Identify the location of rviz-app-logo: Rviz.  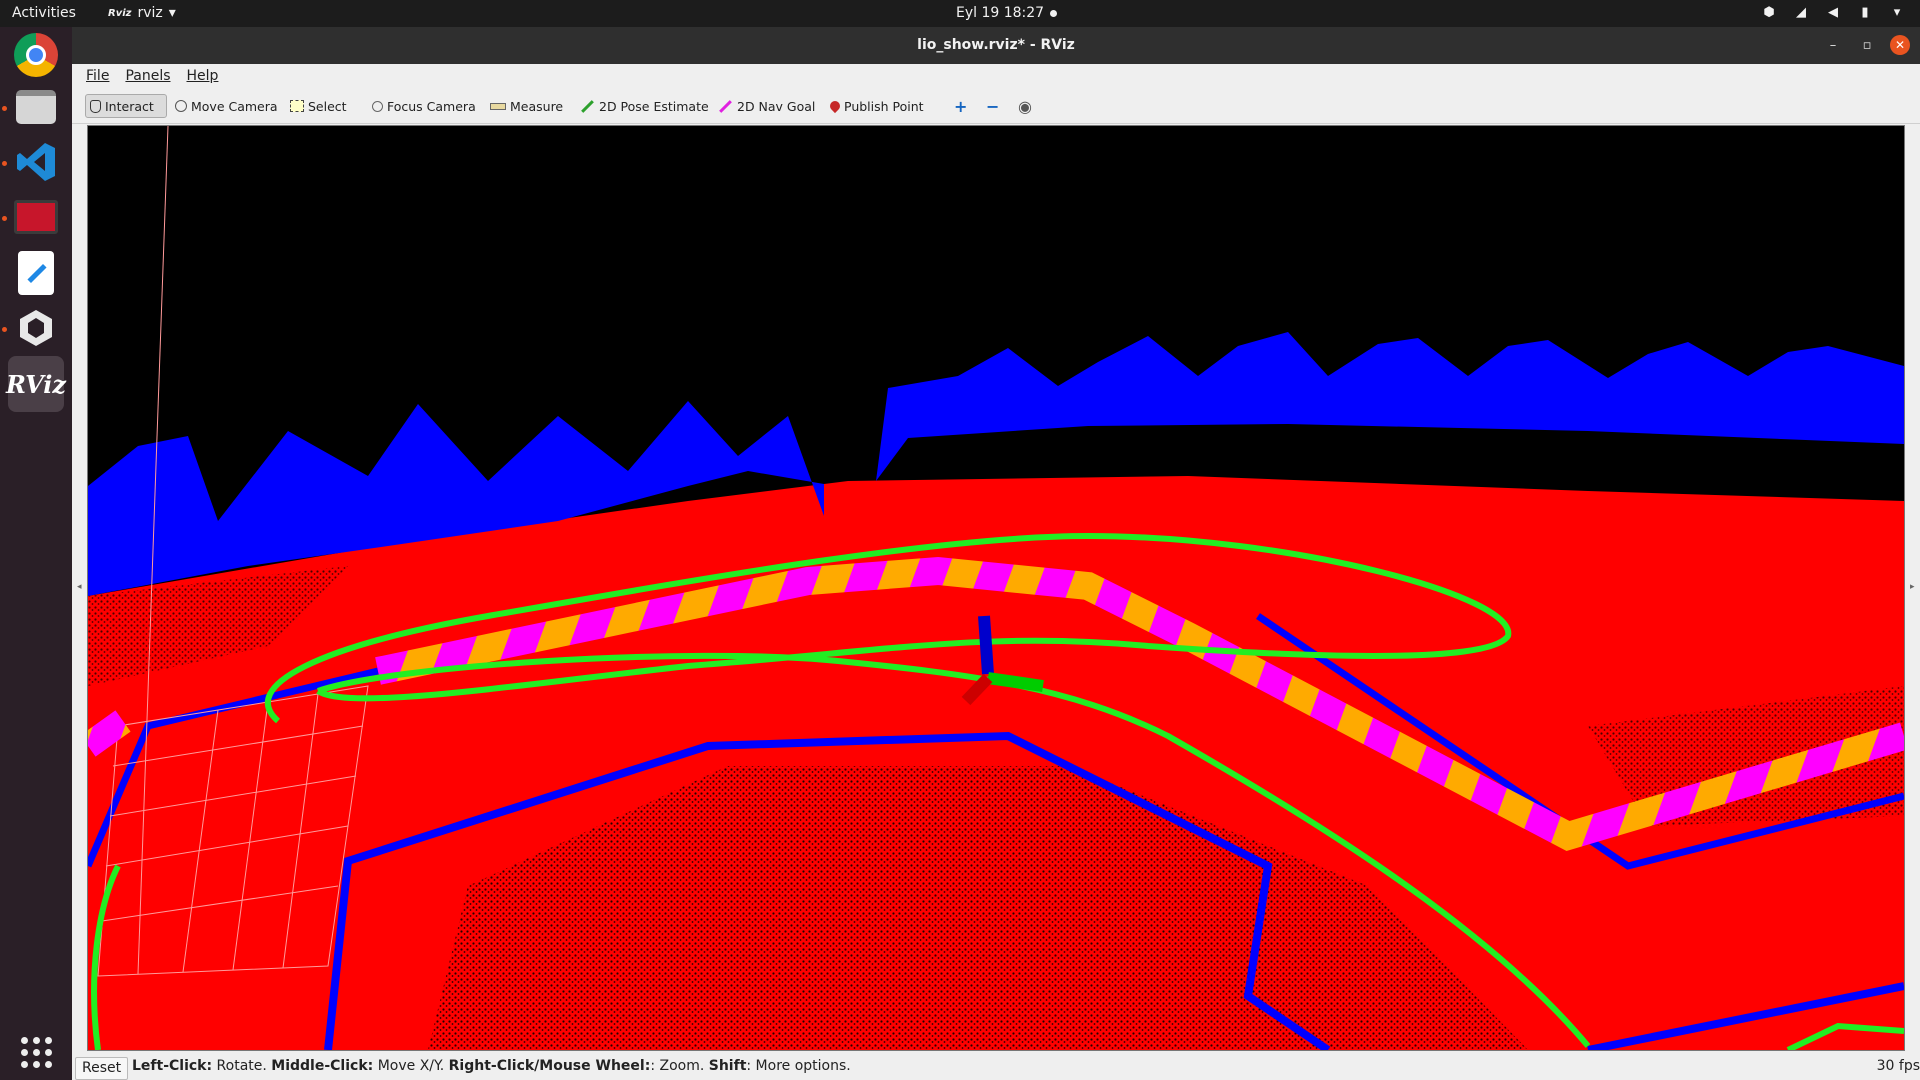
(120, 13).